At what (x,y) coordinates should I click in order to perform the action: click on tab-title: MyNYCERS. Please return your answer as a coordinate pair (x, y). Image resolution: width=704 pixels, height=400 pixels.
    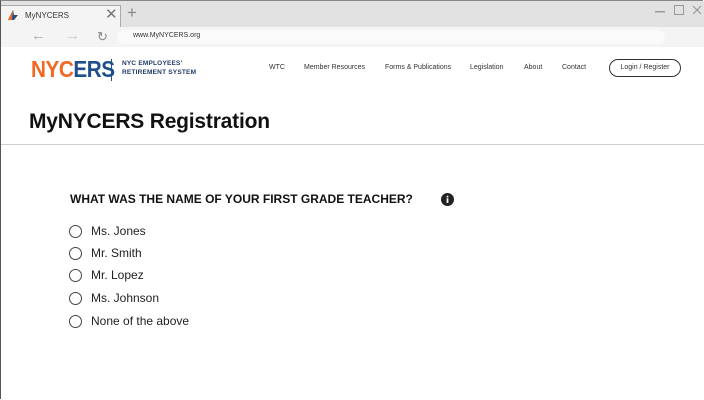
    Looking at the image, I should click on (47, 15).